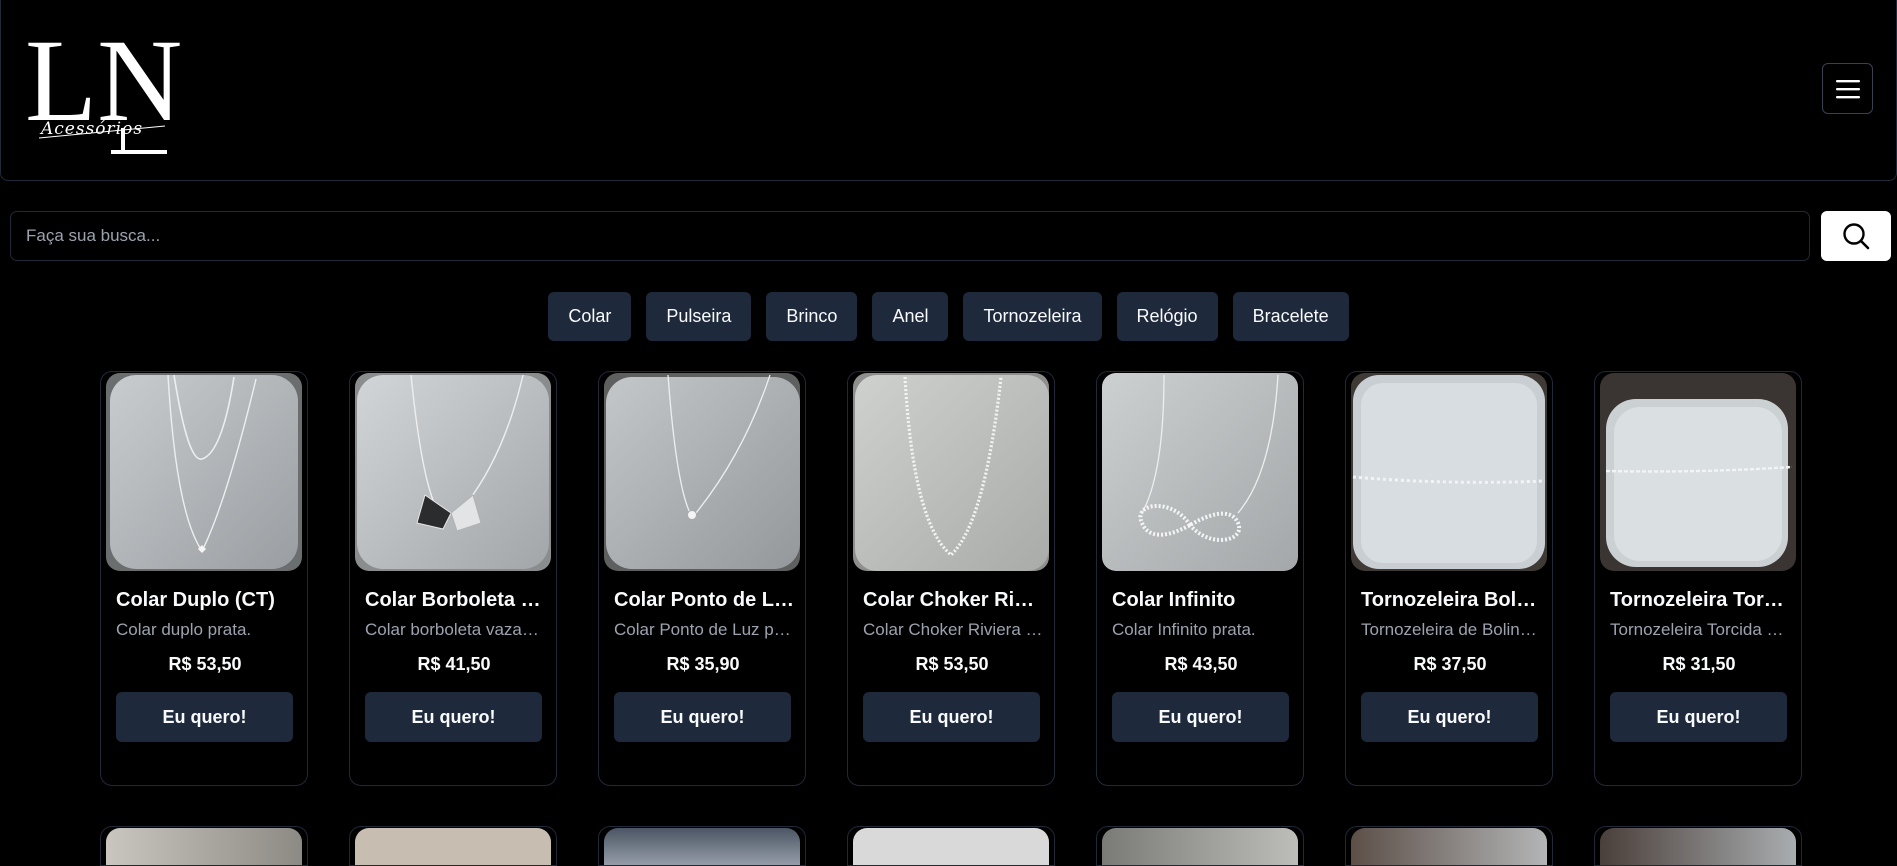 The height and width of the screenshot is (866, 1897). What do you see at coordinates (910, 236) in the screenshot?
I see `search-input` at bounding box center [910, 236].